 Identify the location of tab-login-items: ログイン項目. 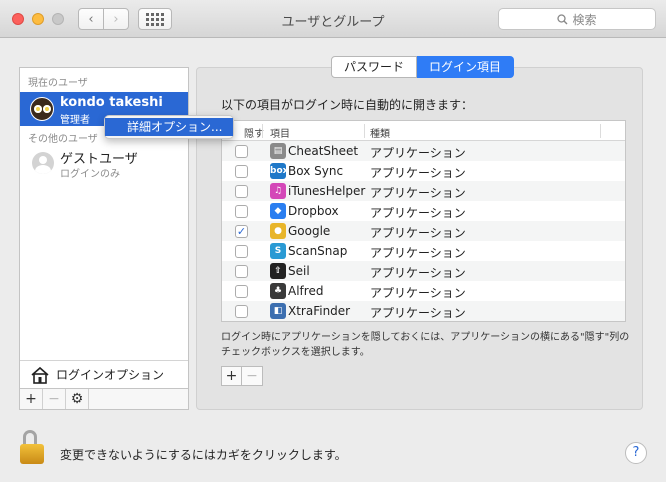
(466, 67).